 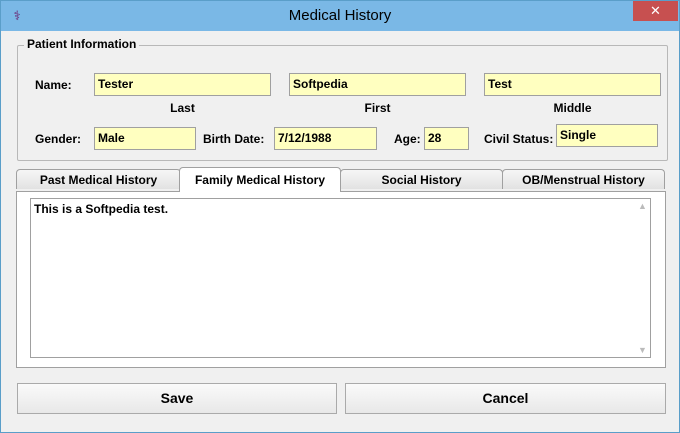 I want to click on scroll-up-icon: ▲, so click(x=642, y=206).